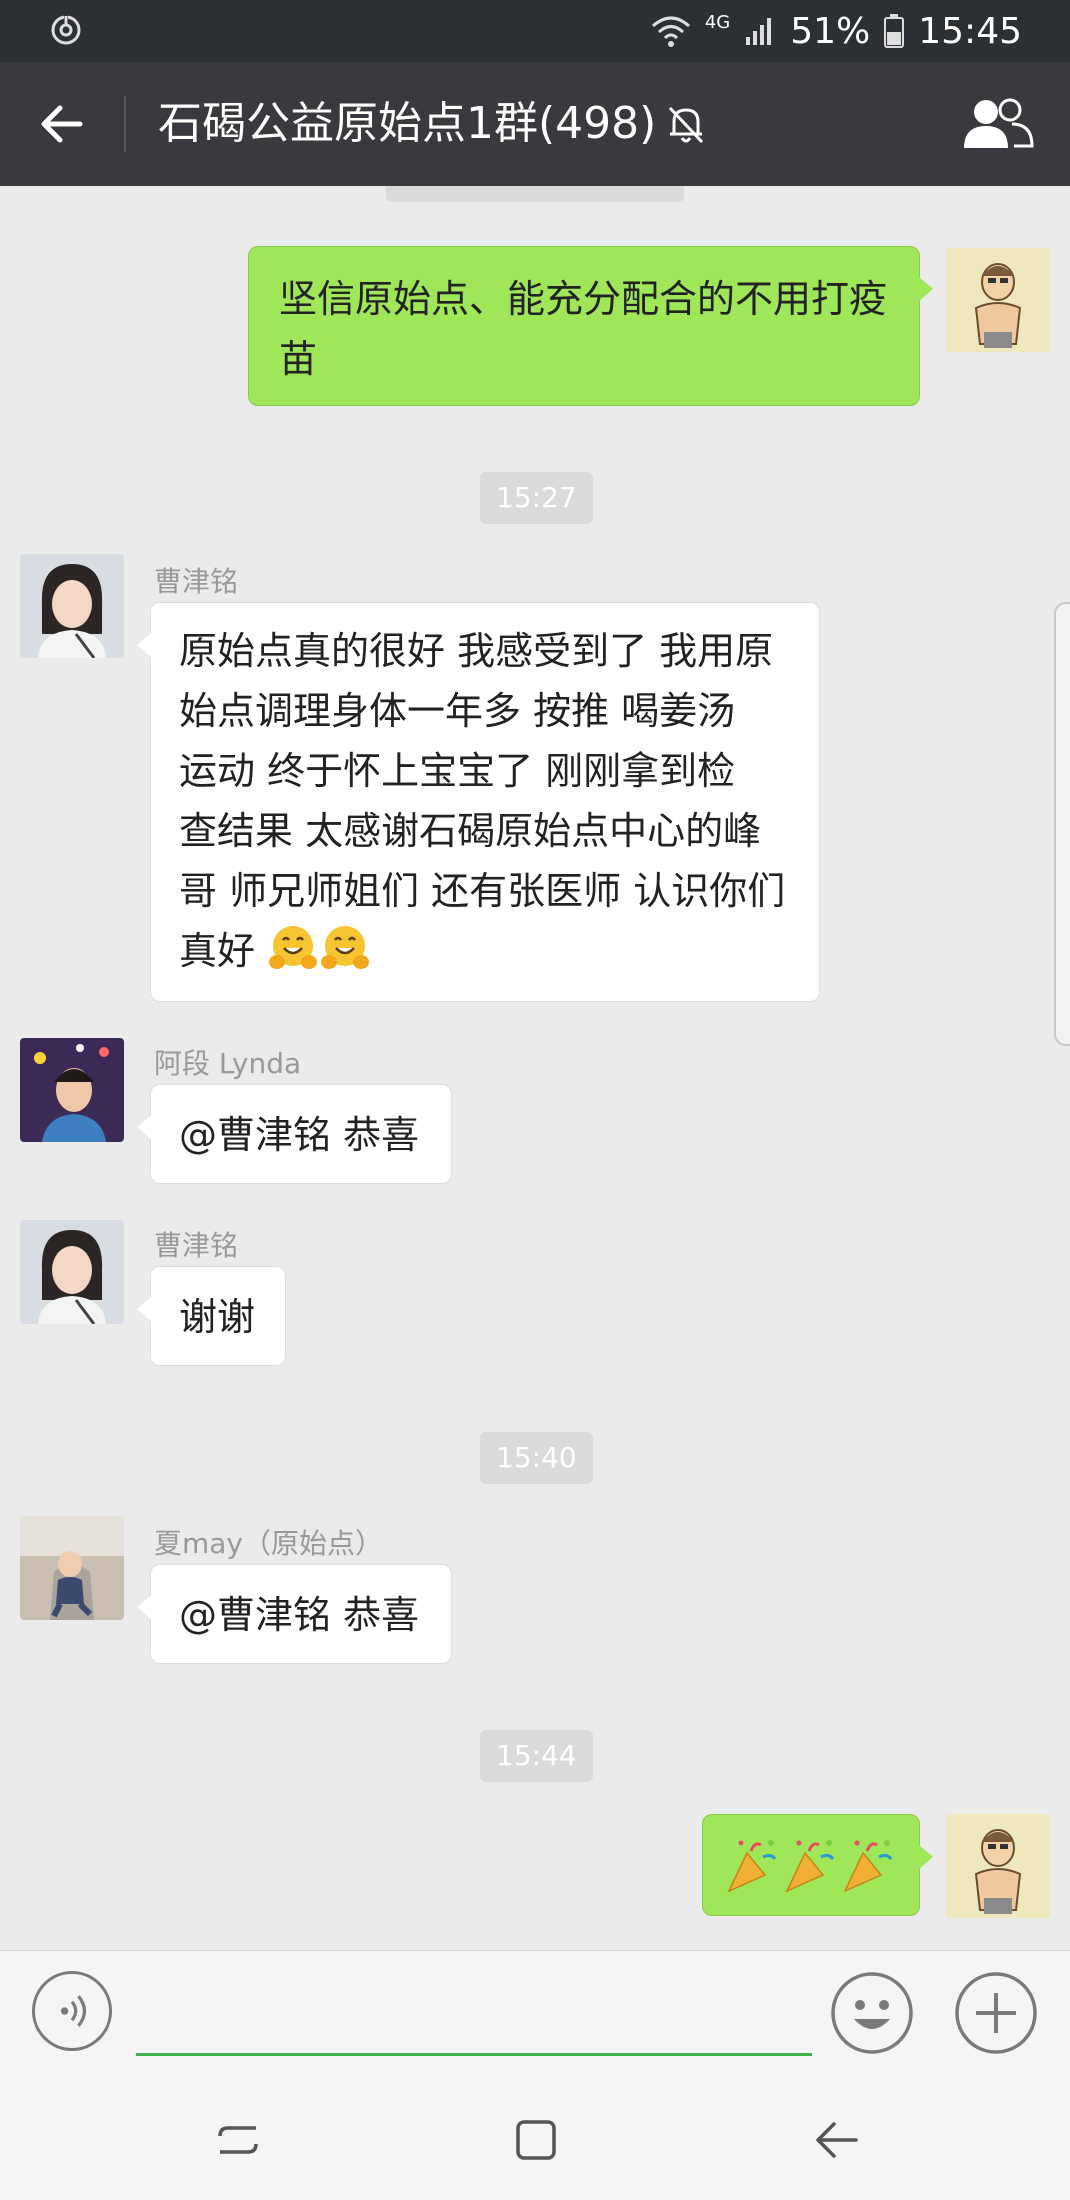 This screenshot has height=2200, width=1070. What do you see at coordinates (998, 124) in the screenshot?
I see `group-members-icon` at bounding box center [998, 124].